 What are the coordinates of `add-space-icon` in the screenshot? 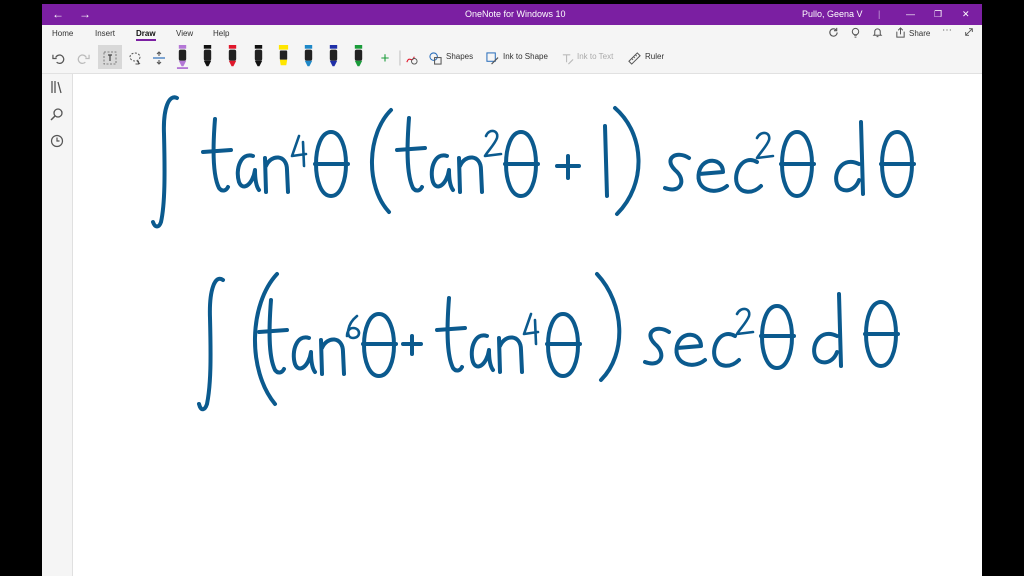 It's located at (159, 58).